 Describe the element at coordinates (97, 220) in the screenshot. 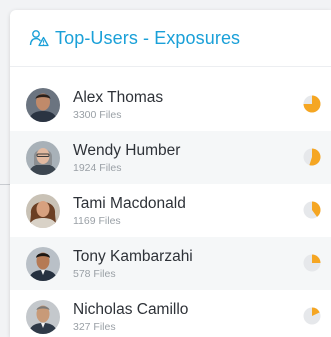

I see `file-count: 1169 Files` at that location.